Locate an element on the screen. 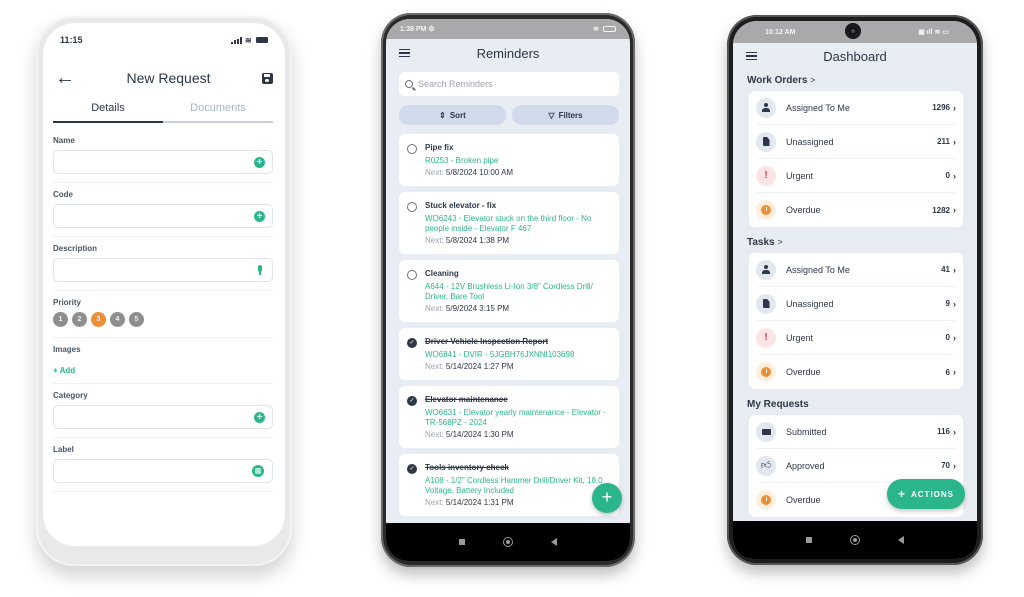 This screenshot has height=597, width=1024. reminder-next-date: Next: 5/14/2024 1:30 PM is located at coordinates (518, 435).